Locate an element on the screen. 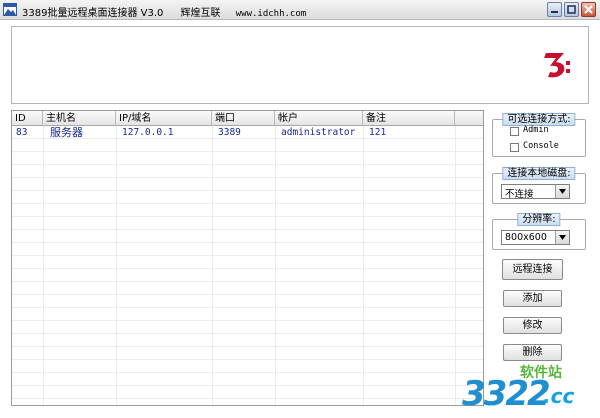 The height and width of the screenshot is (418, 600). table-row: 83 服务器 127.0.0.1 3389 administrator 121 is located at coordinates (247, 132).